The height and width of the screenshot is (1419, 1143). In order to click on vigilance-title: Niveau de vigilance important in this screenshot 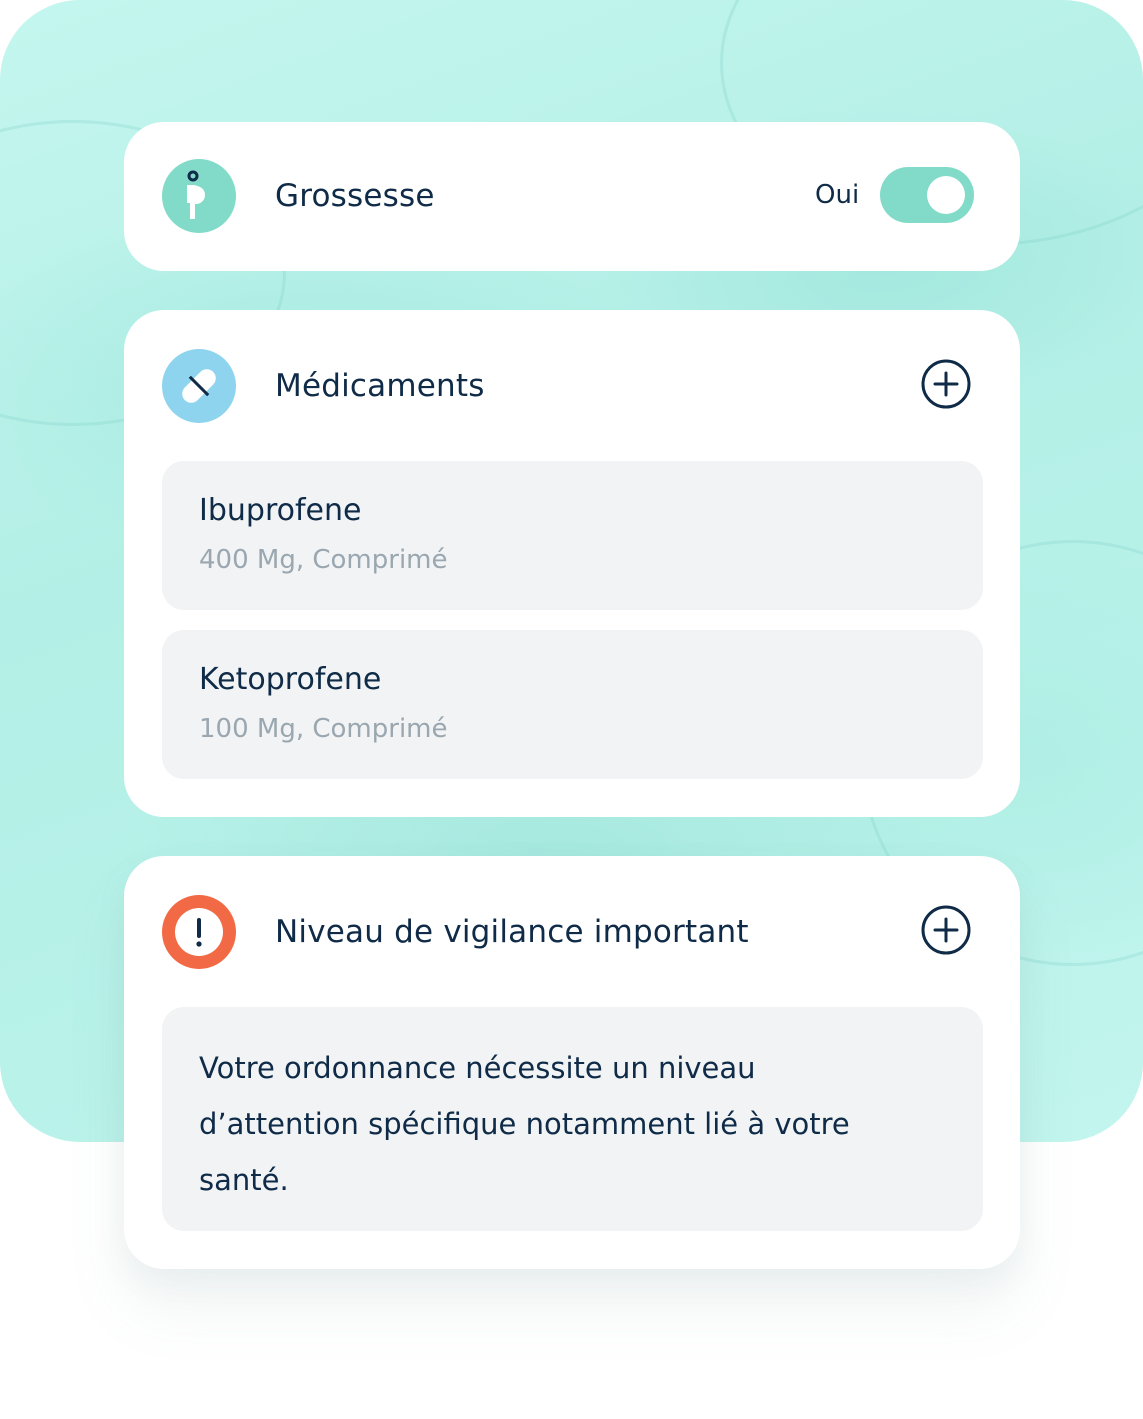, I will do `click(512, 932)`.